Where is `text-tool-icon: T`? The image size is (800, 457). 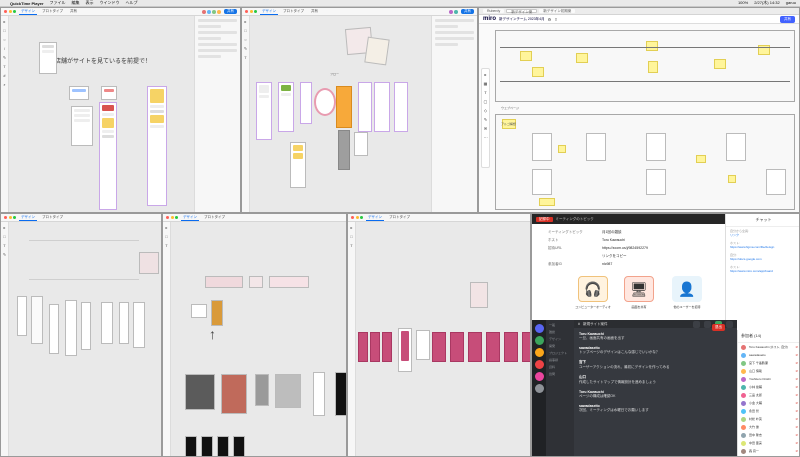 text-tool-icon: T is located at coordinates (4, 245).